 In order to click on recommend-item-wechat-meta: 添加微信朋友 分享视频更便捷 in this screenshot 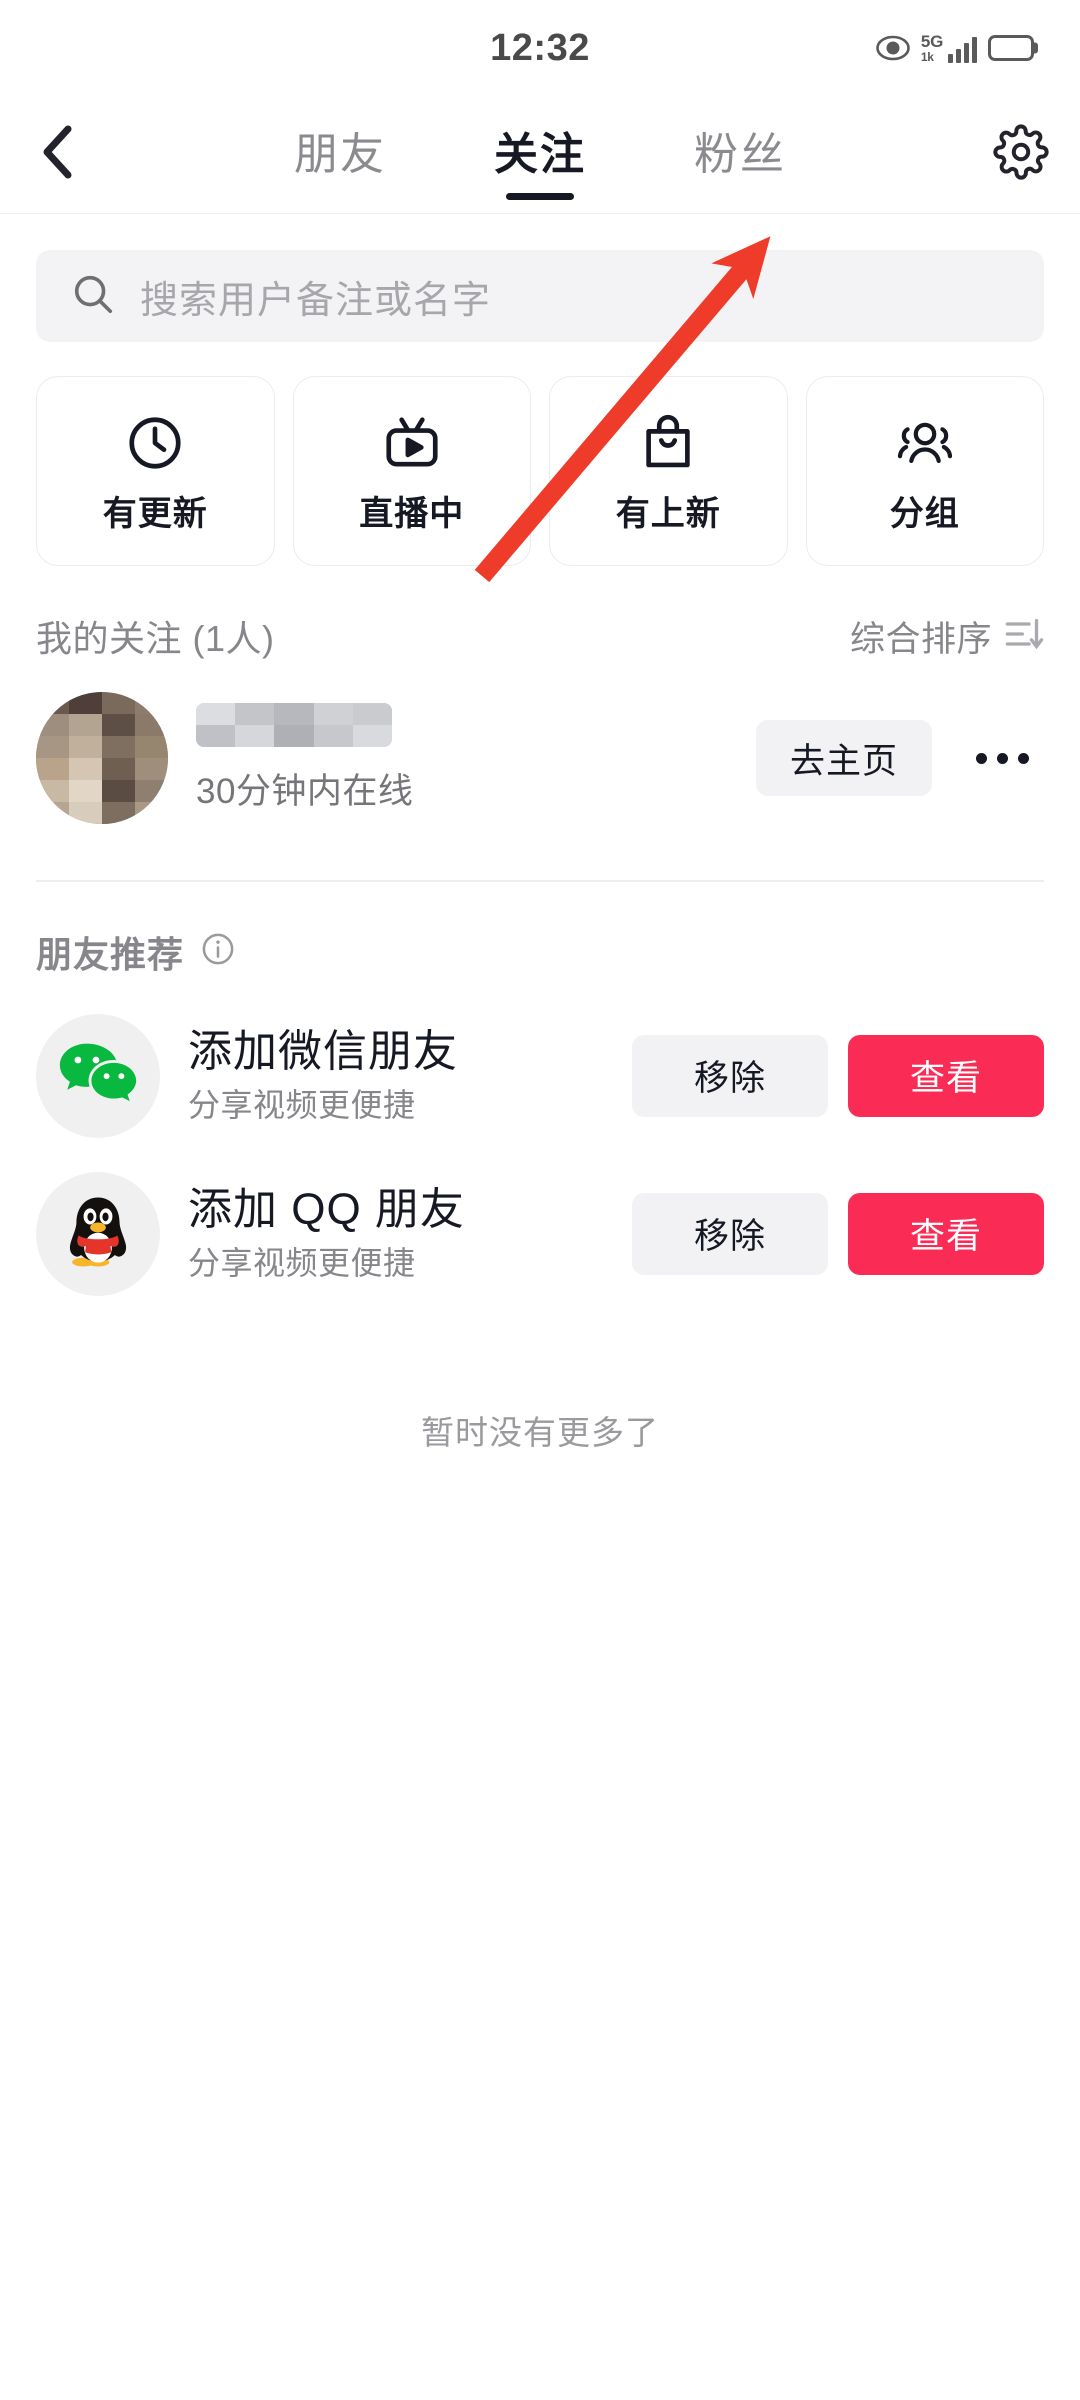, I will do `click(396, 1075)`.